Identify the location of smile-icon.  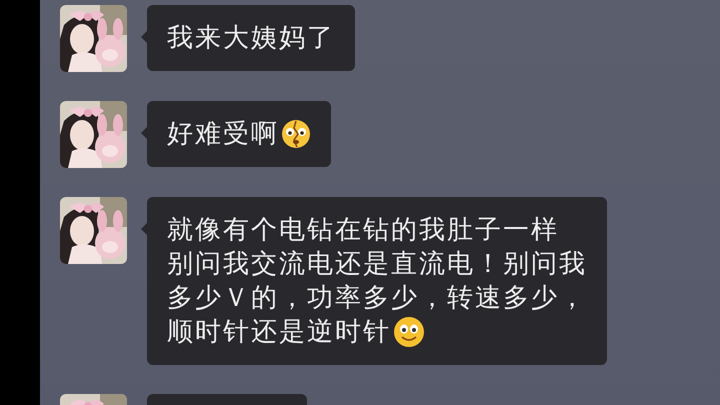
(409, 332).